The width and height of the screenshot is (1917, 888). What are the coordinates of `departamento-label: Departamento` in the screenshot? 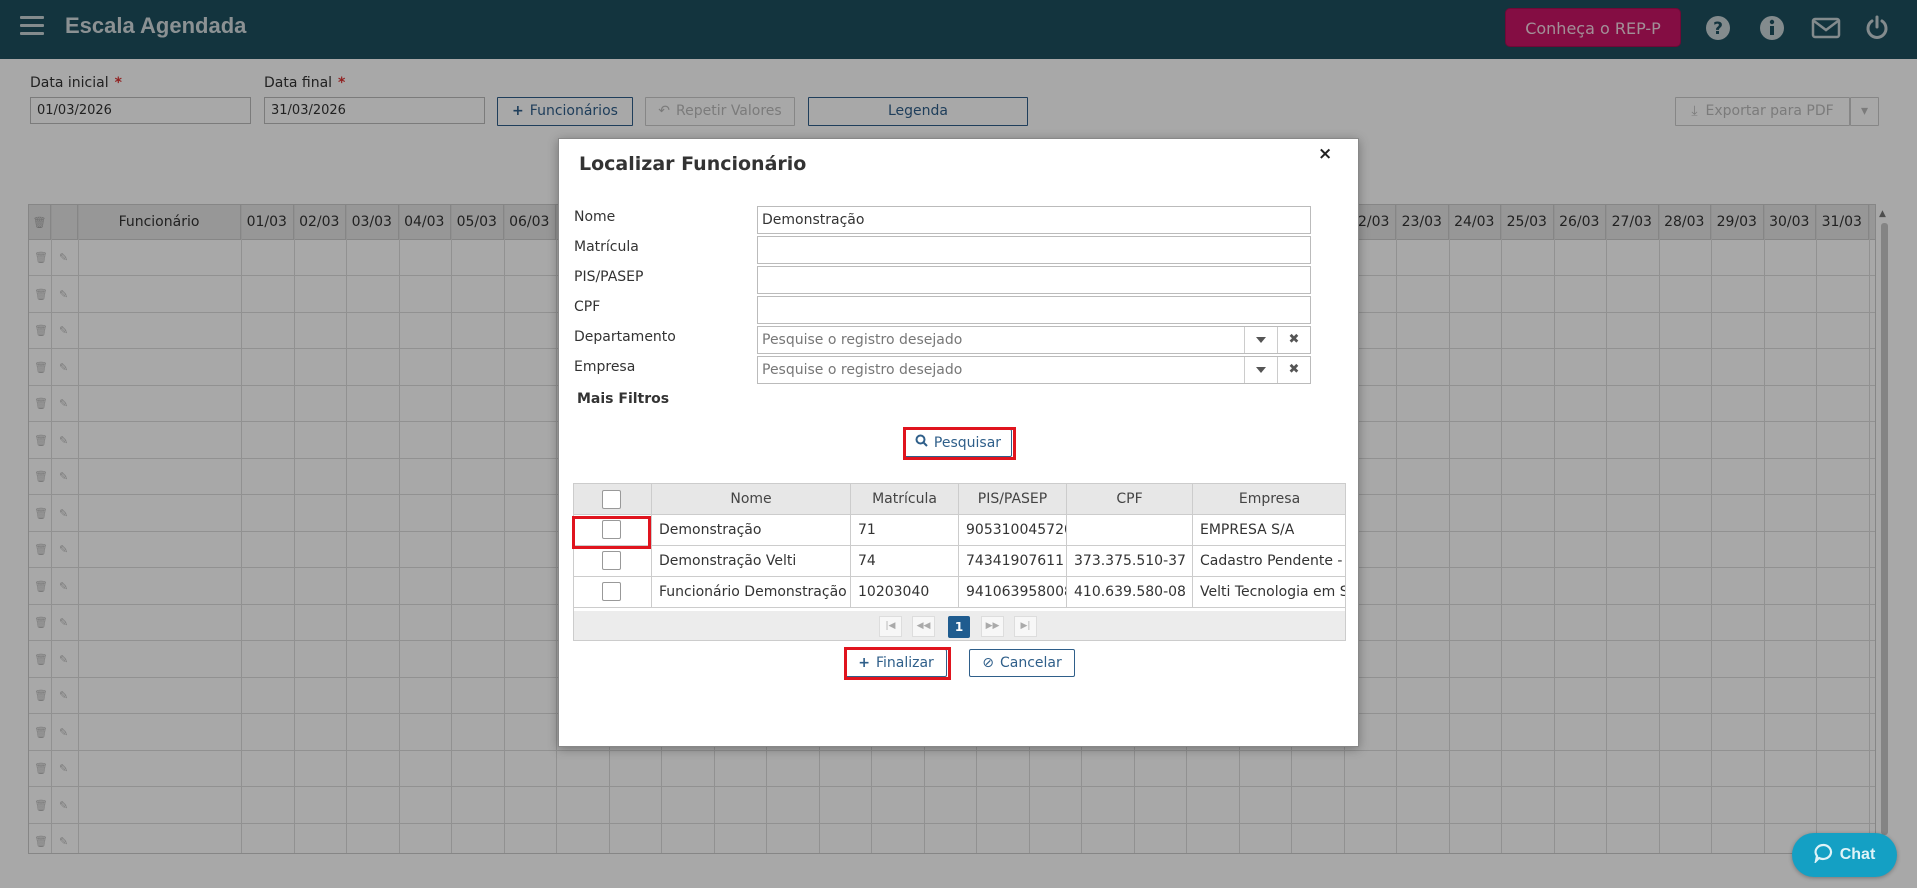 It's located at (625, 337).